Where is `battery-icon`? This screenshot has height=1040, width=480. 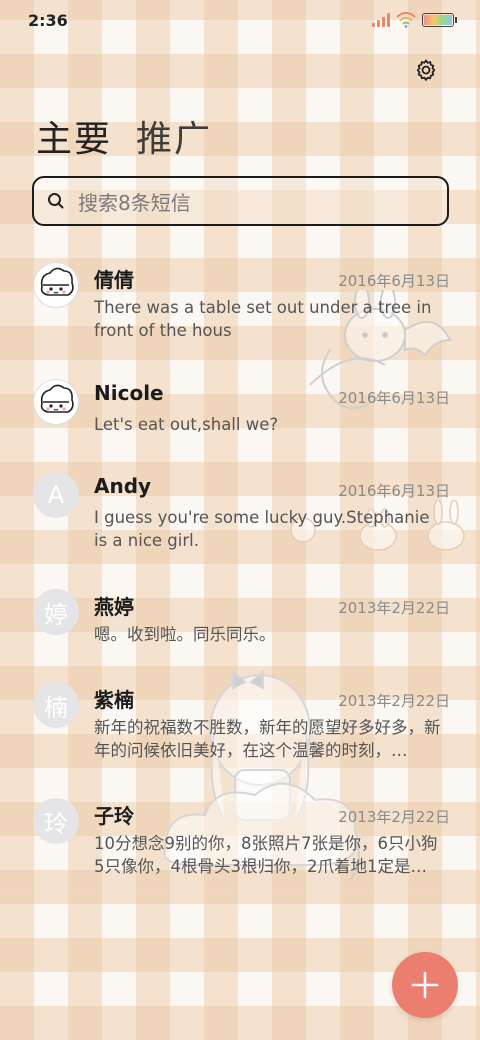
battery-icon is located at coordinates (439, 20).